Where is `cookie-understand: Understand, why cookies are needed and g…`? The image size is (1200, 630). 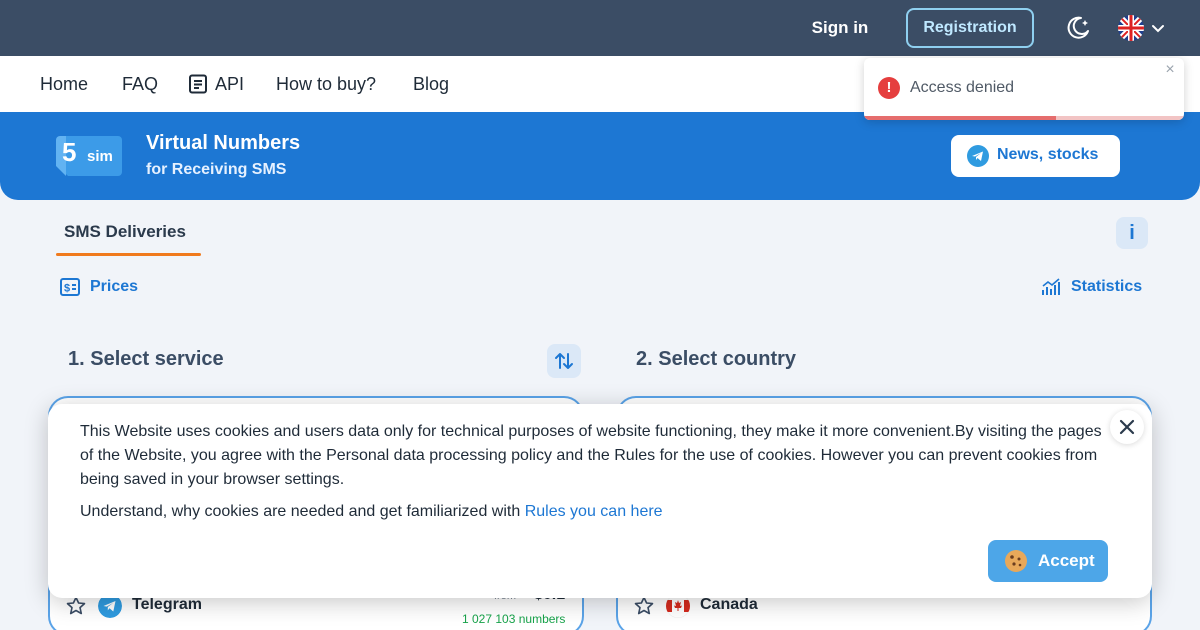
cookie-understand: Understand, why cookies are needed and g… is located at coordinates (371, 512).